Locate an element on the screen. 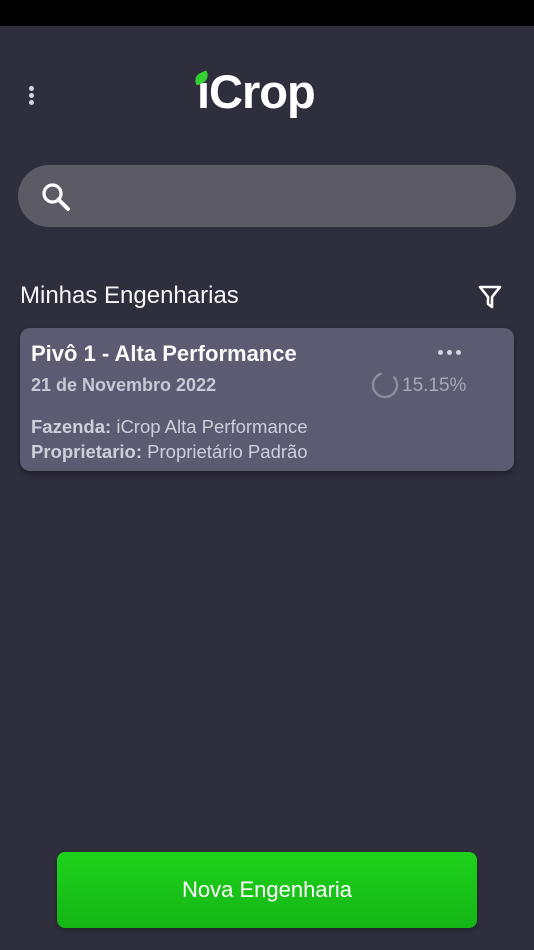 This screenshot has width=534, height=950. card-date: 21 de Novembro 2022 is located at coordinates (124, 385).